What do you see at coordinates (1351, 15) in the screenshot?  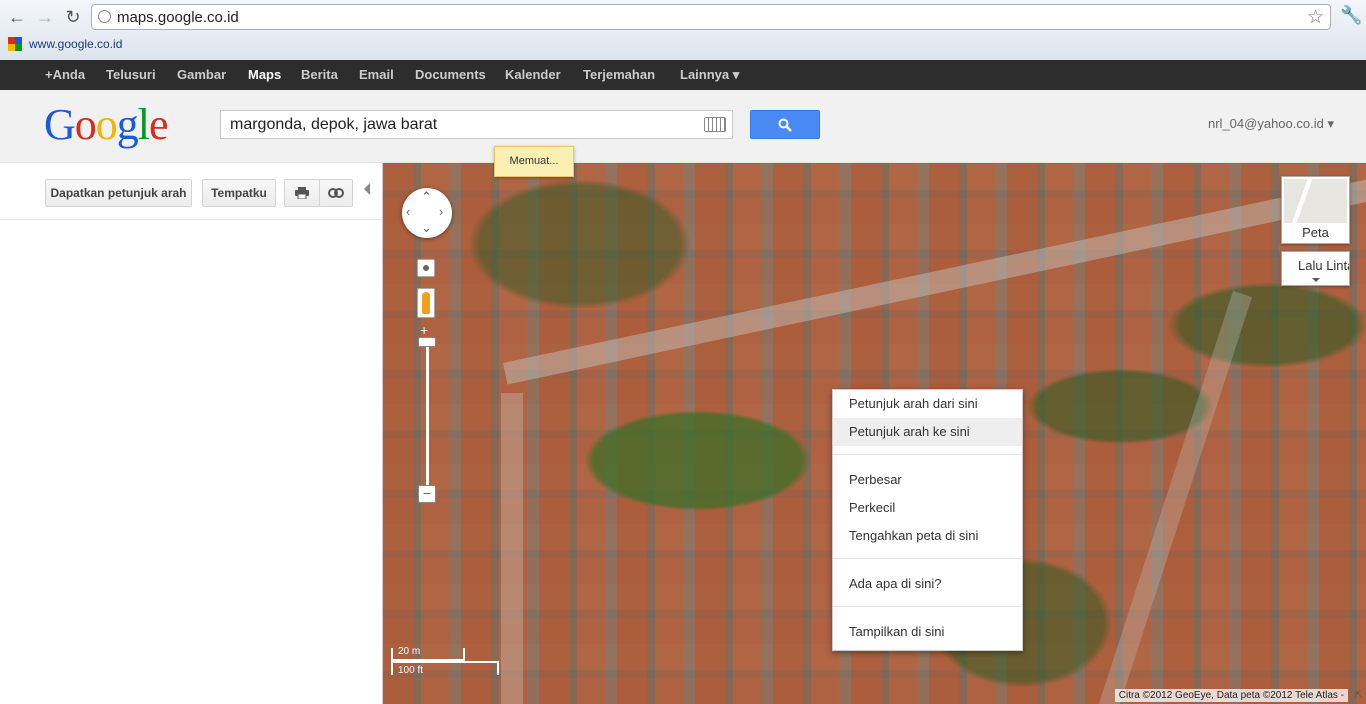 I see `wrench-icon: 🔧` at bounding box center [1351, 15].